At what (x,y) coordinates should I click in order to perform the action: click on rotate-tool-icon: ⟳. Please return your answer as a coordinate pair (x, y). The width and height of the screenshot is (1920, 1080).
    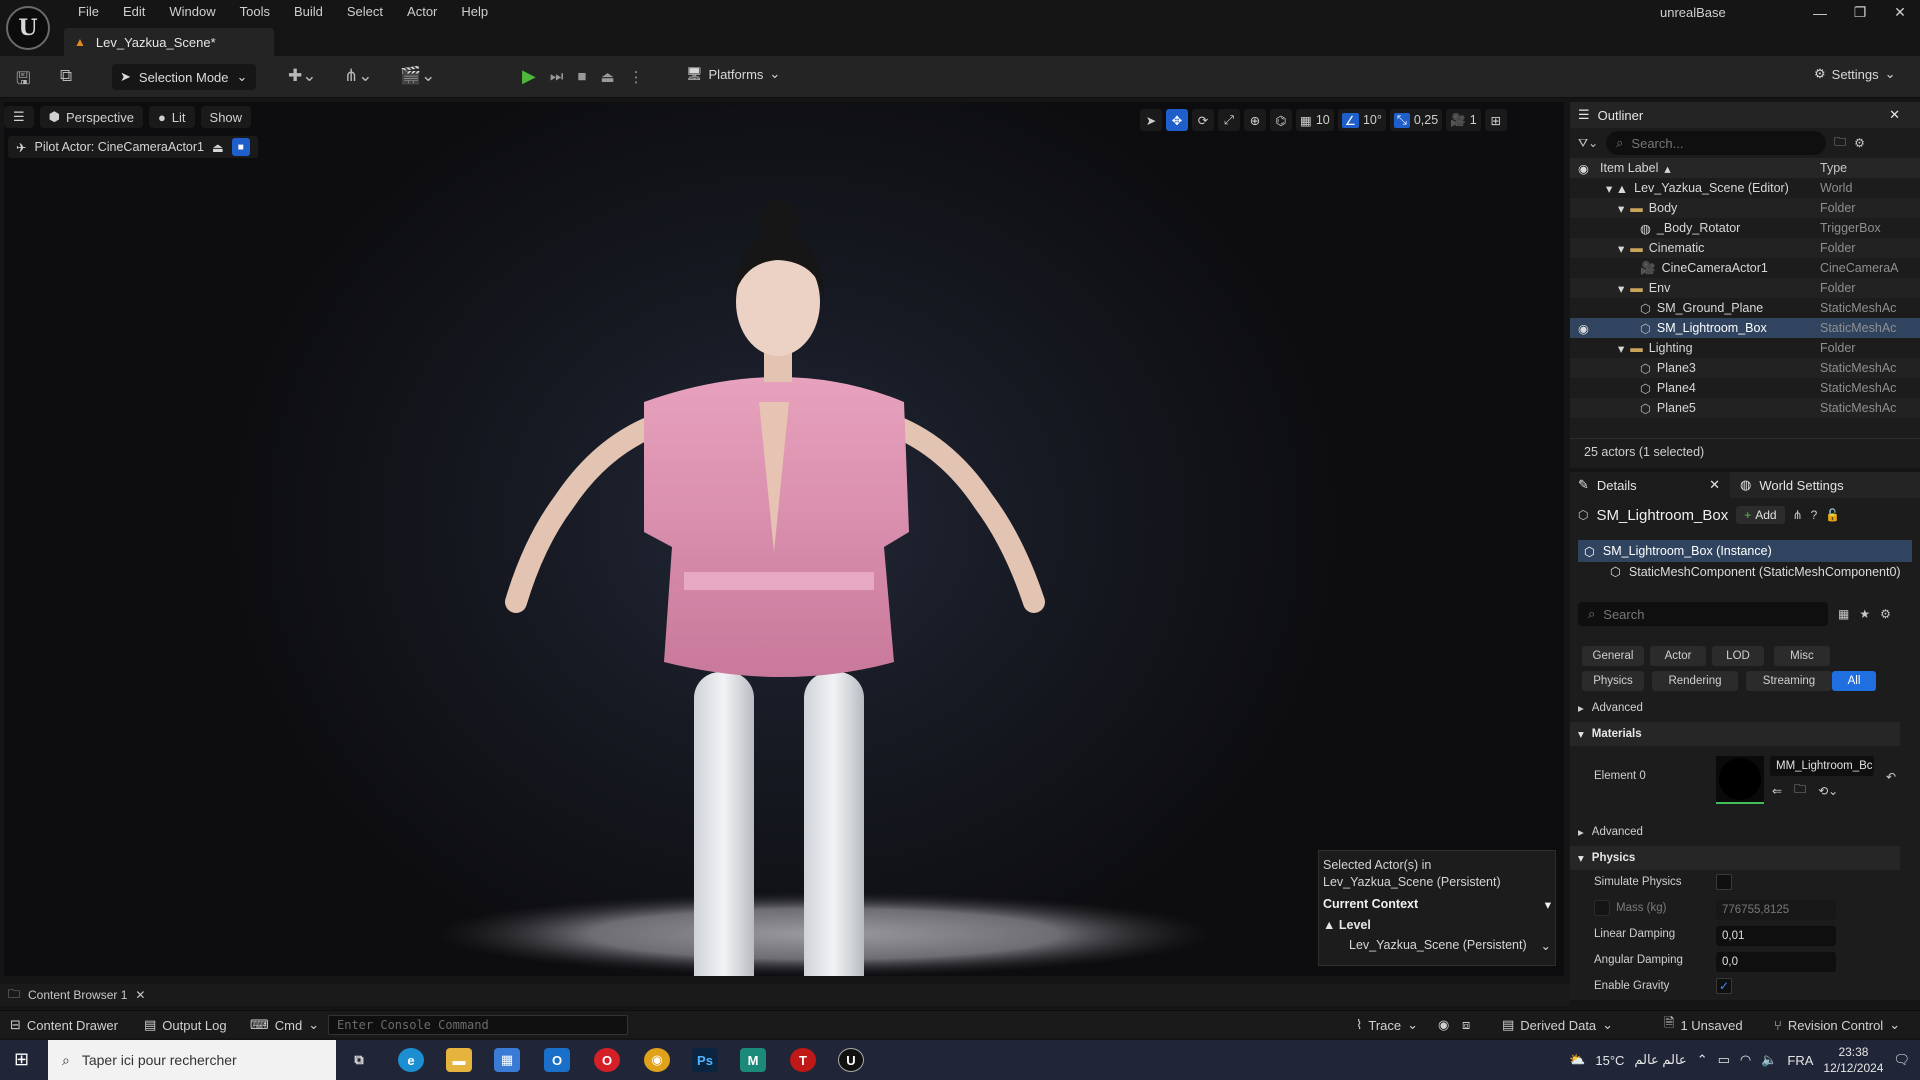
    Looking at the image, I should click on (1203, 120).